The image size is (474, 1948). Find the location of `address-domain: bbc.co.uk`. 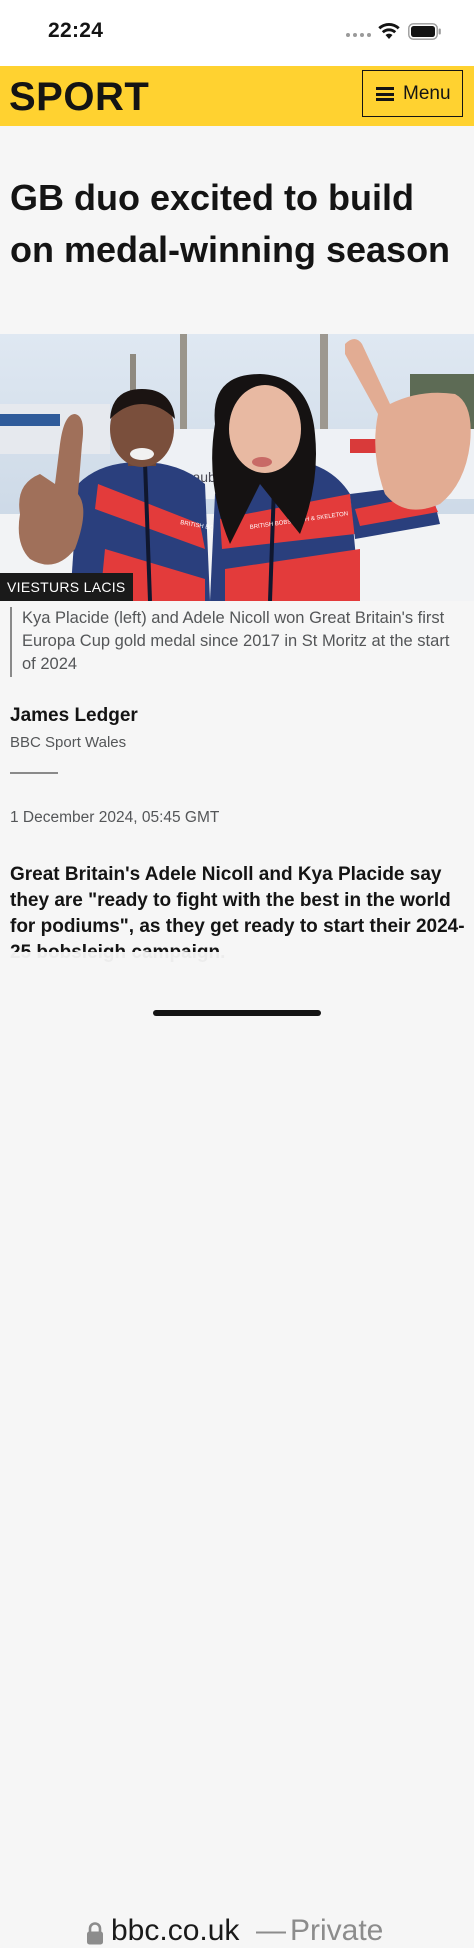

address-domain: bbc.co.uk is located at coordinates (175, 1931).